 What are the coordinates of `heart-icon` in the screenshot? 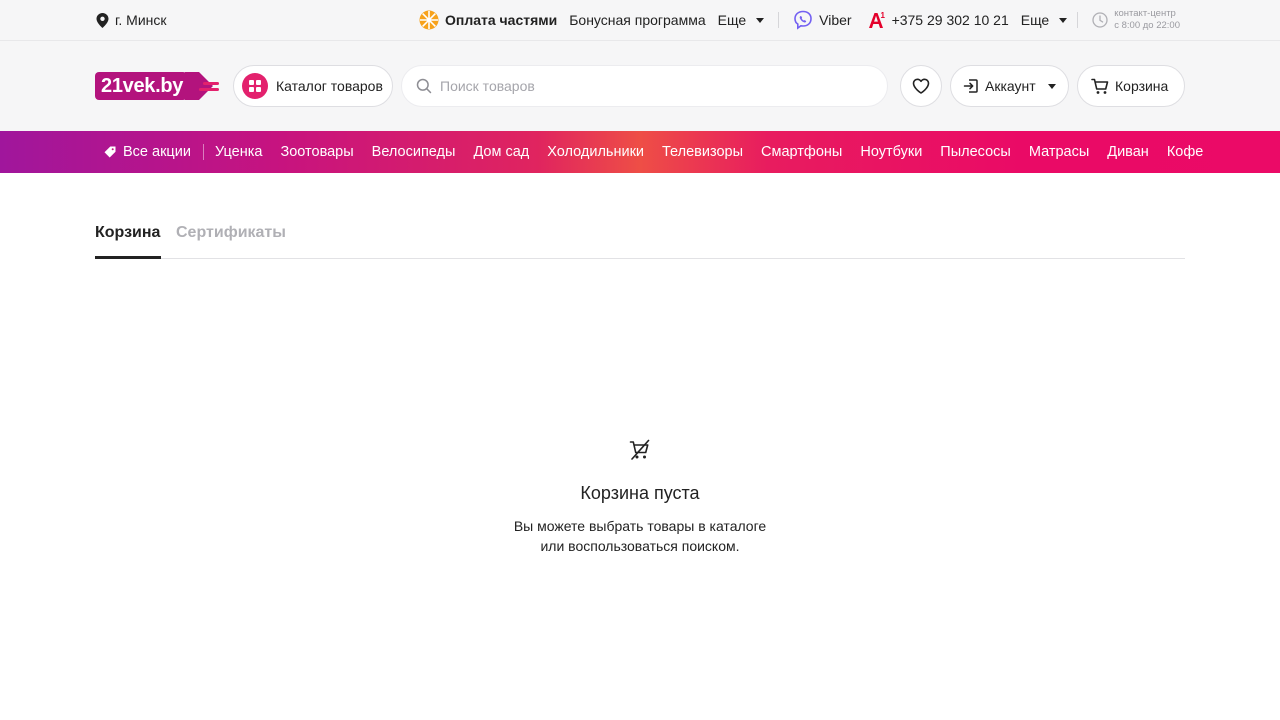 It's located at (921, 86).